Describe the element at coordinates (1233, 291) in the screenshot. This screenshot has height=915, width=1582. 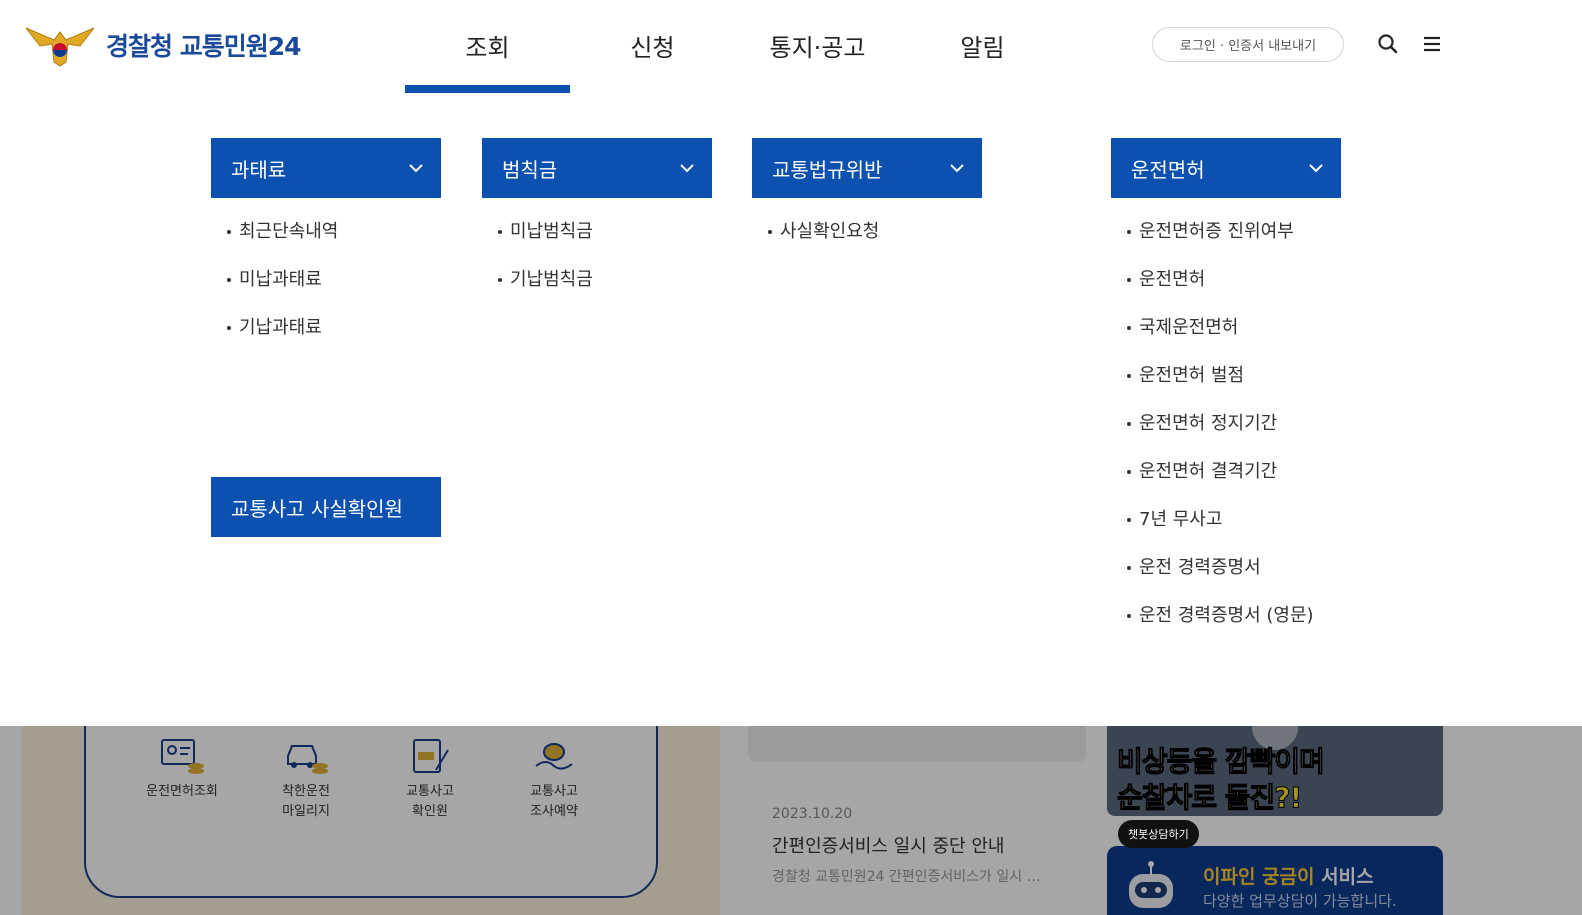
I see `submenu-item: 운전면허` at that location.